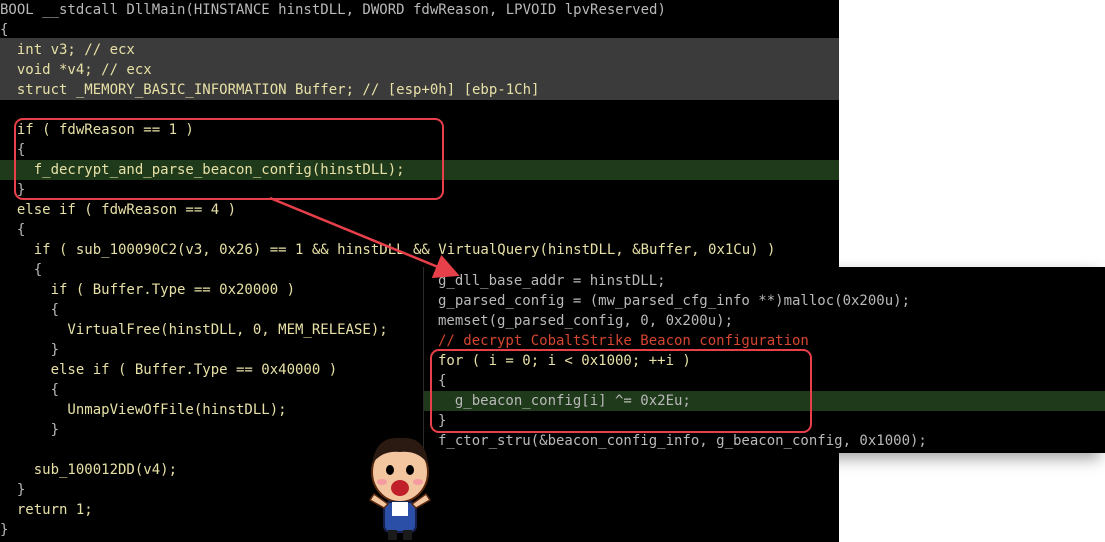 Image resolution: width=1105 pixels, height=542 pixels. Describe the element at coordinates (118, 210) in the screenshot. I see `code-line: else if ( fdwReason == 4 )` at that location.